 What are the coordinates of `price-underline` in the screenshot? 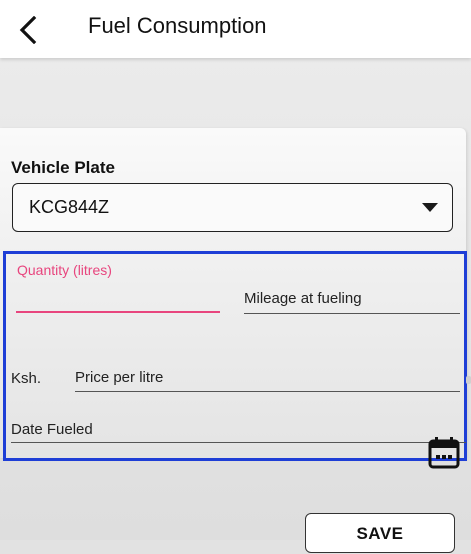 It's located at (267, 391).